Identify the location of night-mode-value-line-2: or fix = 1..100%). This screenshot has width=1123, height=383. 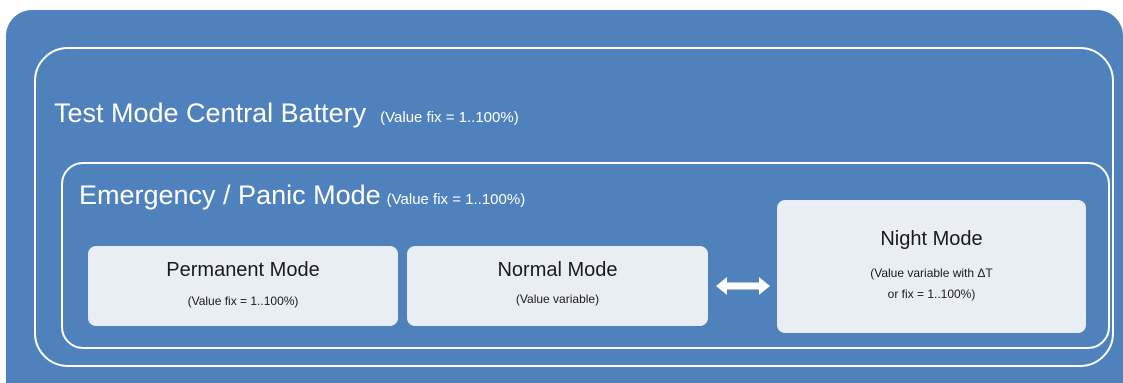
(931, 294).